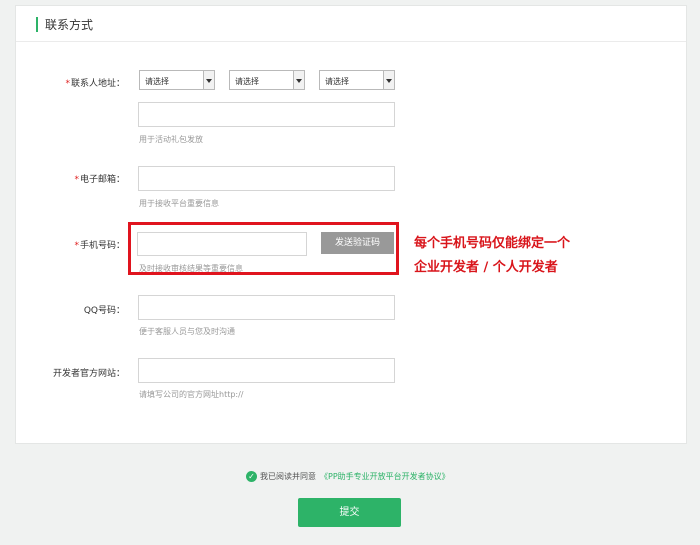 The width and height of the screenshot is (700, 545). I want to click on submit-button: 提交, so click(349, 512).